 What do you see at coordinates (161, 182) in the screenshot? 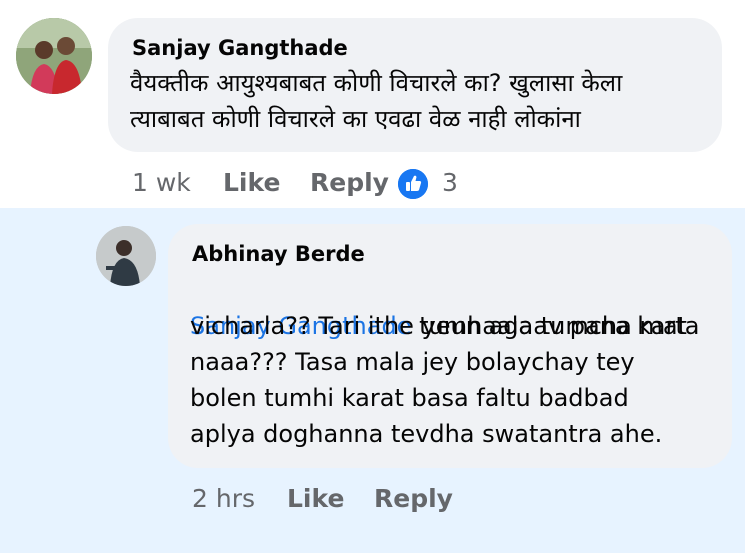
I see `comment-timestamp: 1 wk` at bounding box center [161, 182].